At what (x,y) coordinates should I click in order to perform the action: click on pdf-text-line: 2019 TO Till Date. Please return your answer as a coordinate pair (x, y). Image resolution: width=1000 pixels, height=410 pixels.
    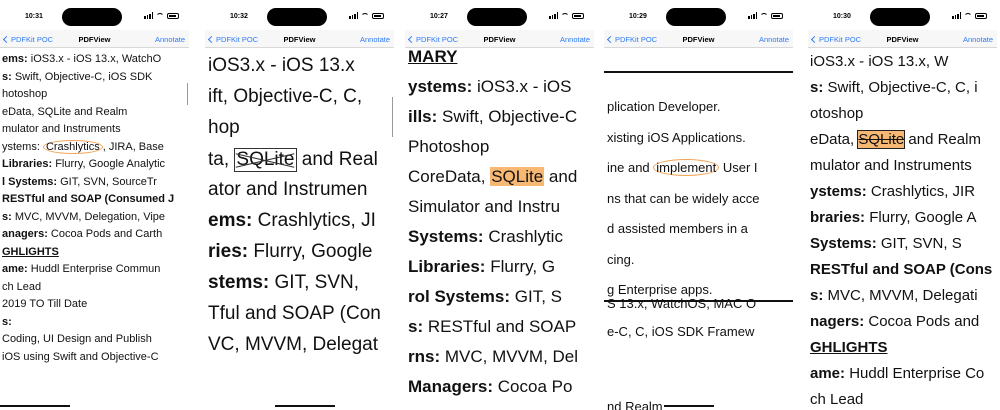
    Looking at the image, I should click on (44, 304).